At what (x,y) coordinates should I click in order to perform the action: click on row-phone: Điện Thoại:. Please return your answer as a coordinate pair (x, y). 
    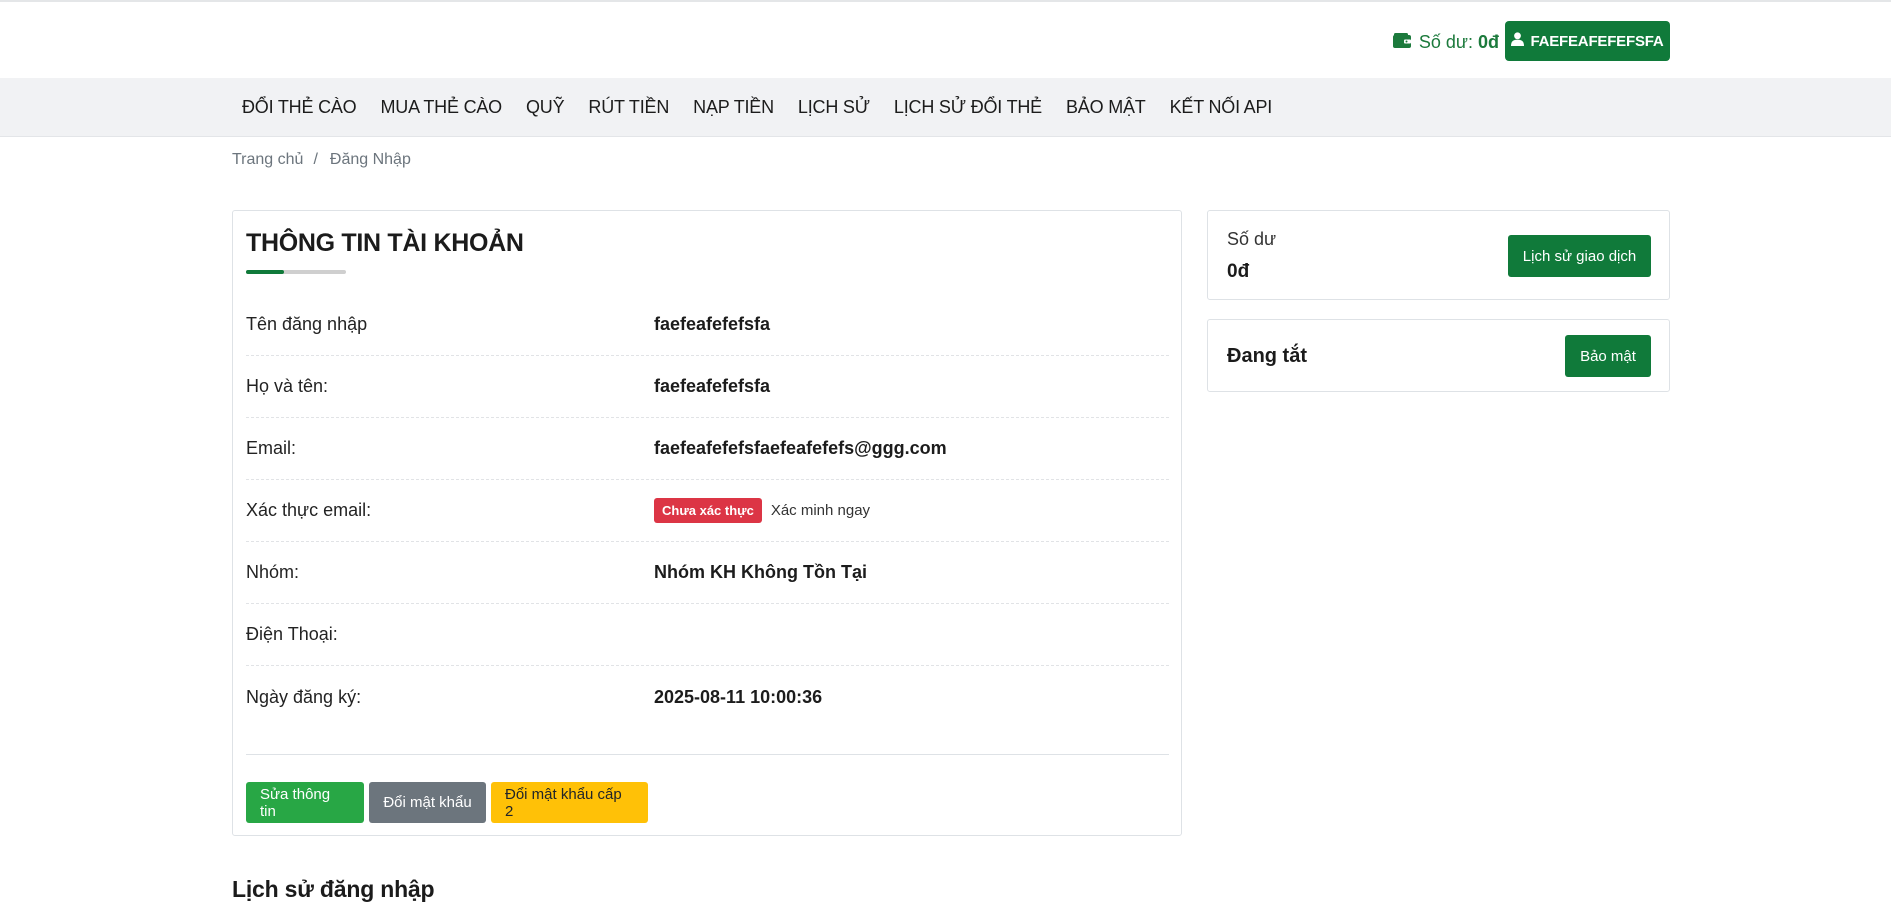
    Looking at the image, I should click on (707, 635).